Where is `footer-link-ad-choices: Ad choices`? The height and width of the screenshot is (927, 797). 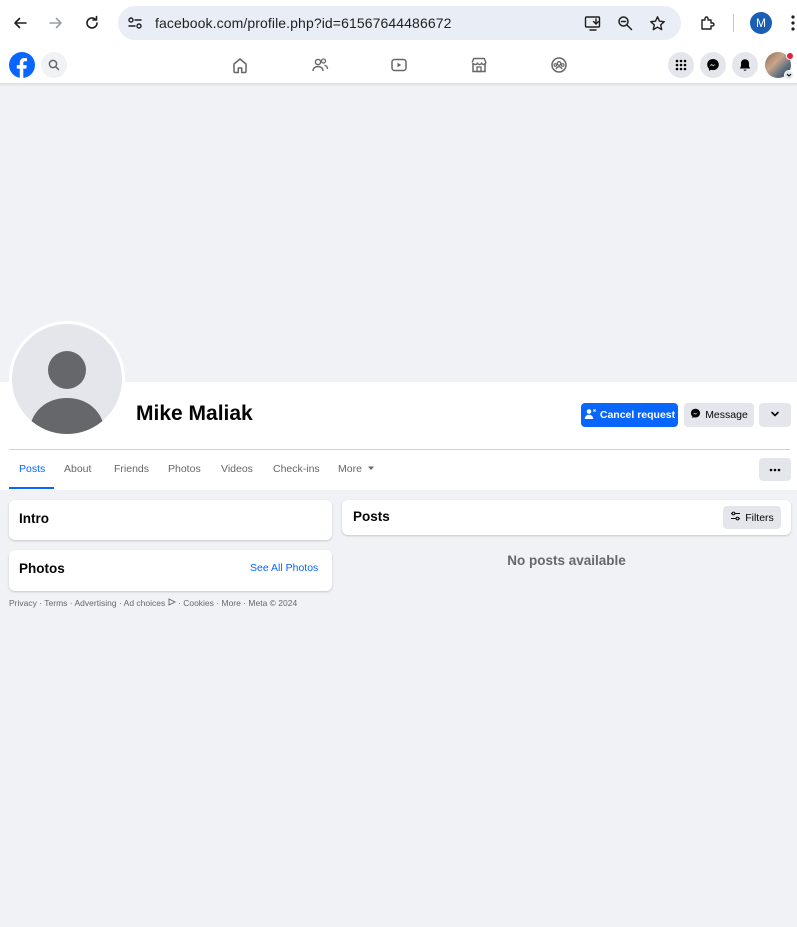 footer-link-ad-choices: Ad choices is located at coordinates (150, 603).